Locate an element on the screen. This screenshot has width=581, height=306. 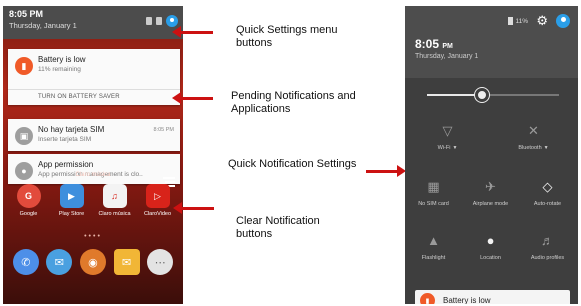
notification-subtitle: Inserte tarjeta SIM is located at coordinates (65, 139).